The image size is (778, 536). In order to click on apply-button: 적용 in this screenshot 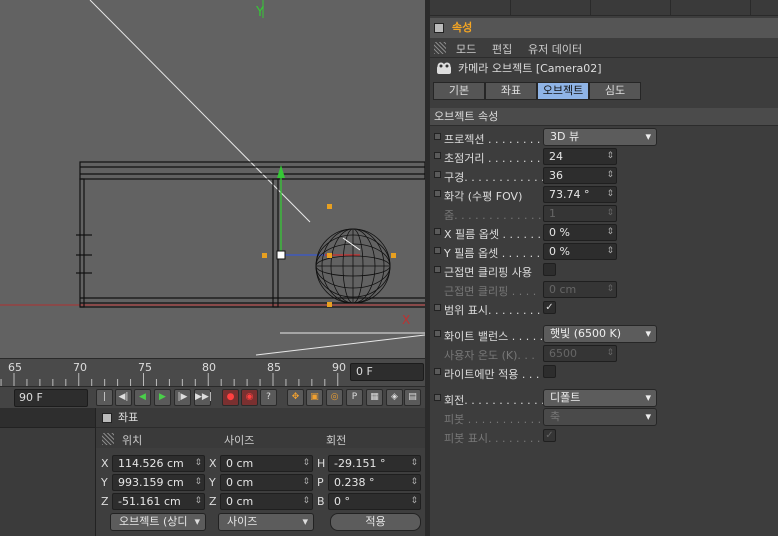, I will do `click(375, 522)`.